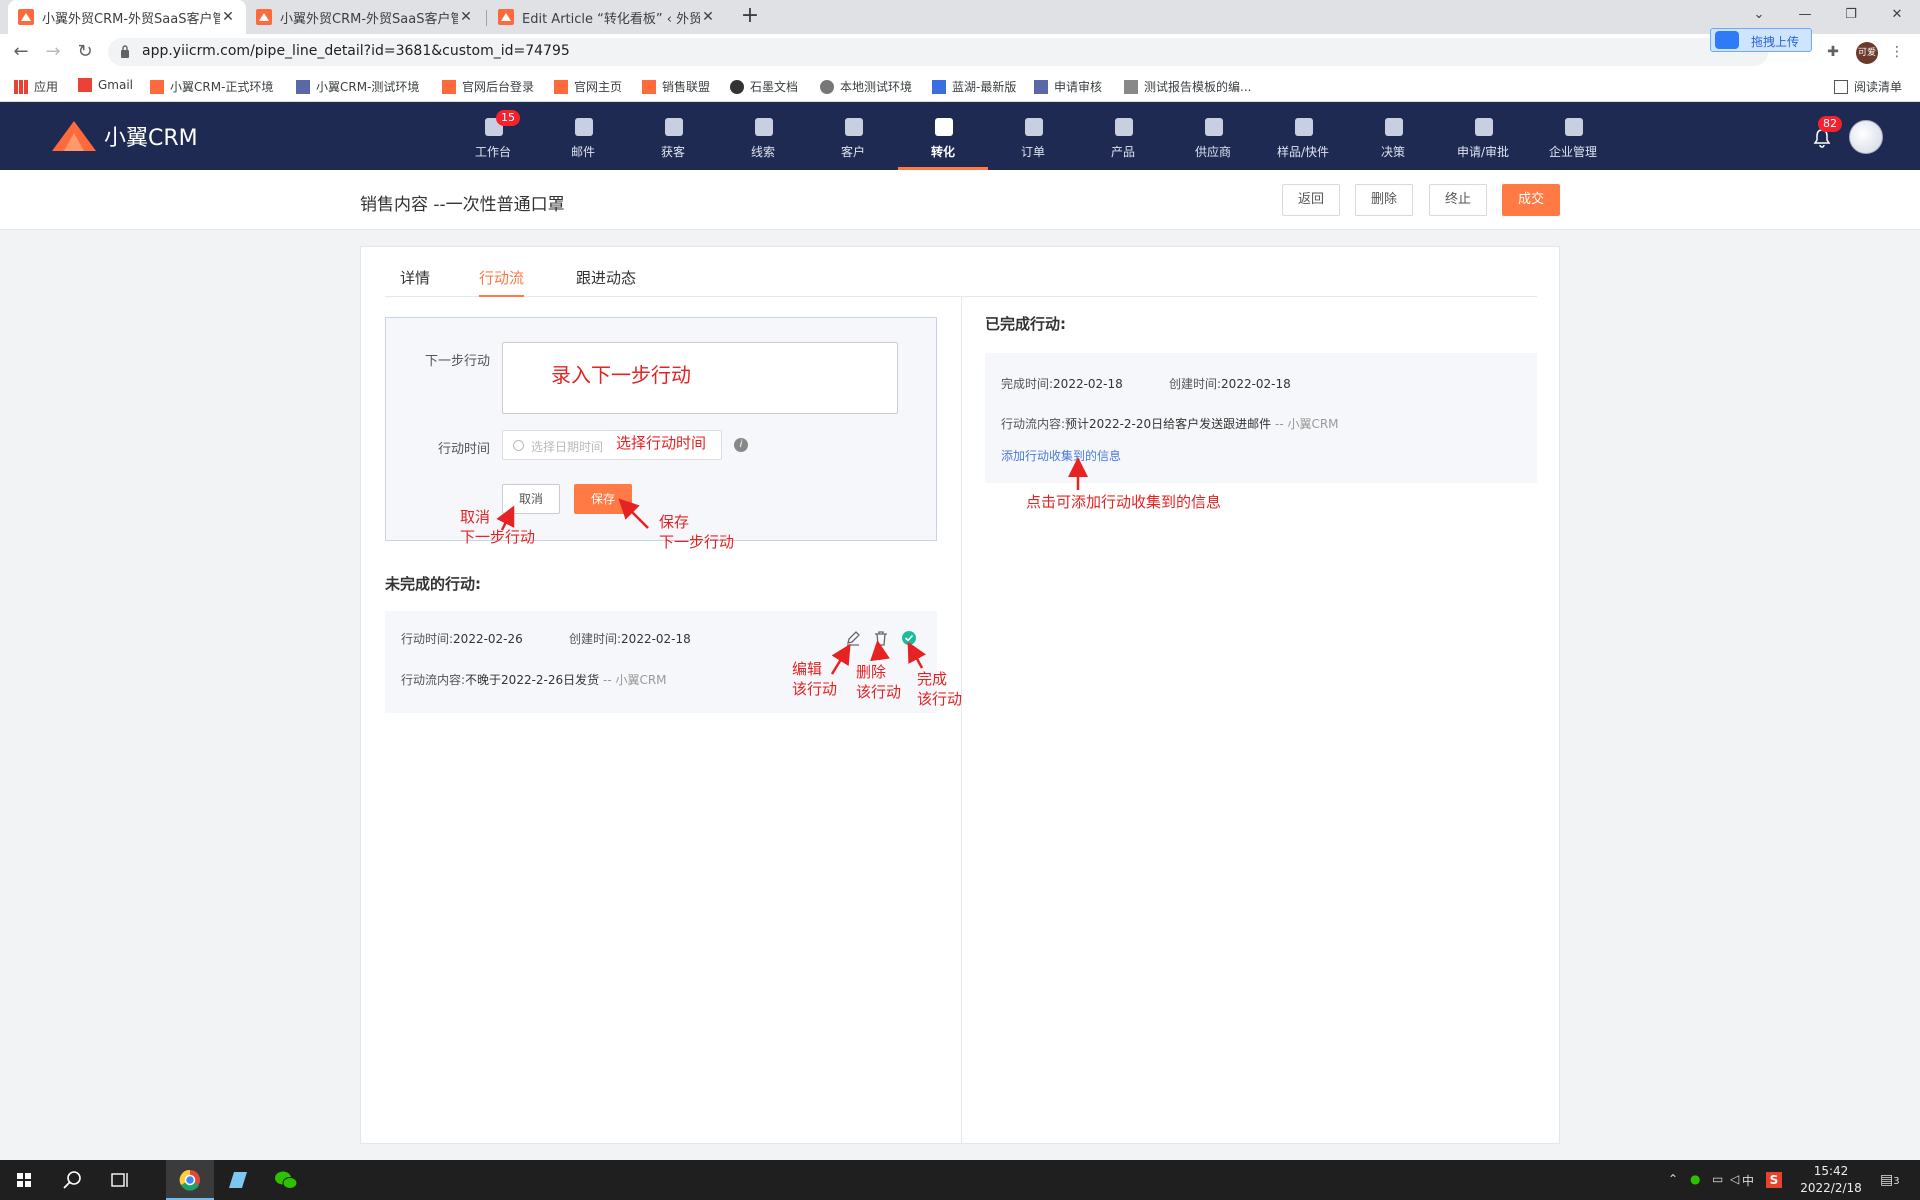 The image size is (1920, 1200). I want to click on bookmark-label: 本地测试环境, so click(876, 87).